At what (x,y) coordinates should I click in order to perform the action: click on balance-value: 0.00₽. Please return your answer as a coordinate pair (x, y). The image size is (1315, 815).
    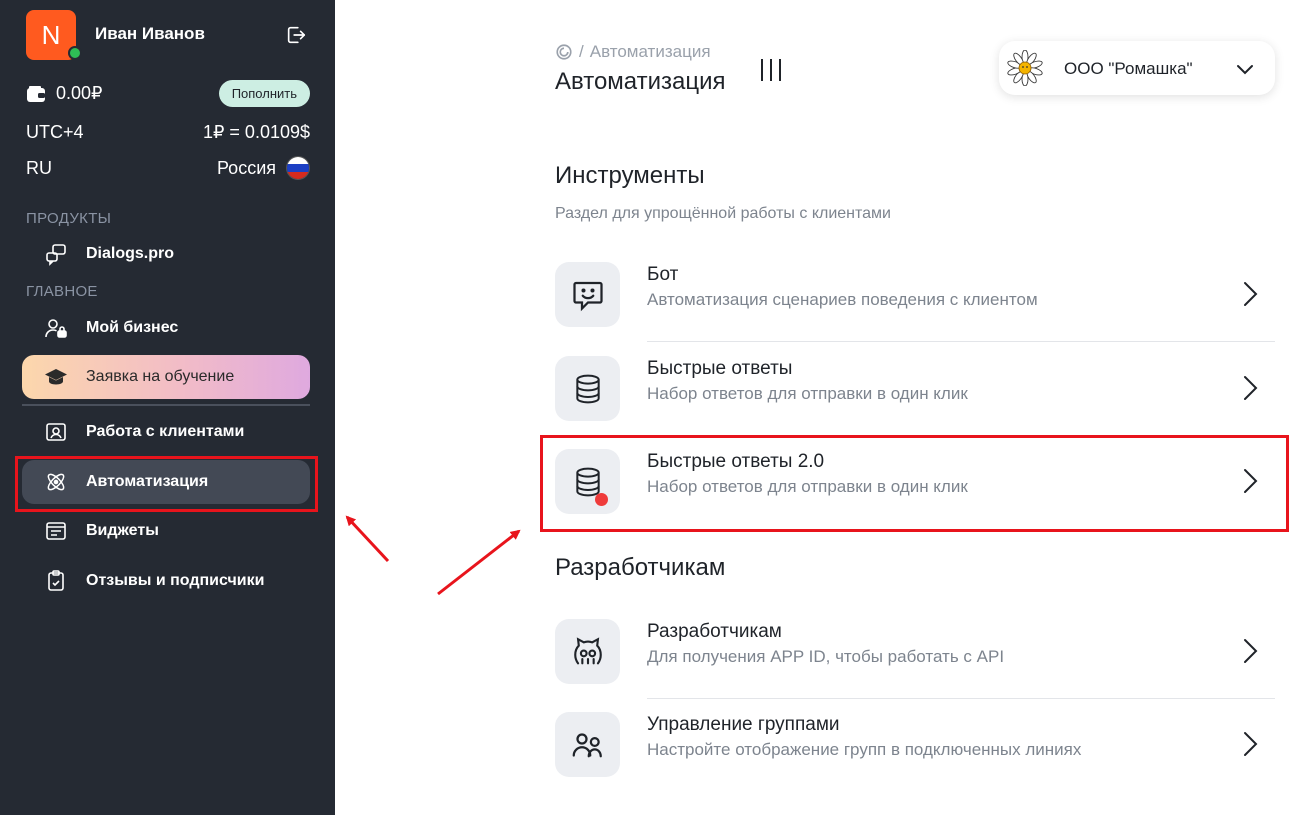
    Looking at the image, I should click on (79, 93).